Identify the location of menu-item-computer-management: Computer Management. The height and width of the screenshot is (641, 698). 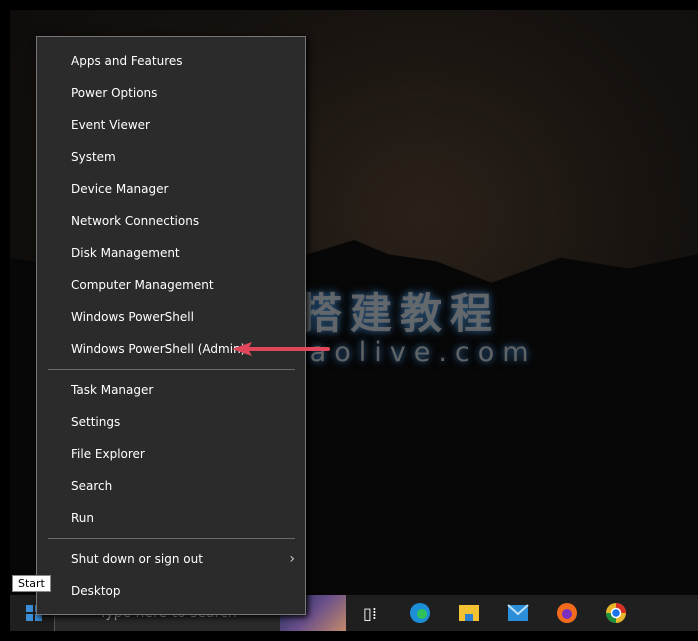
(171, 285).